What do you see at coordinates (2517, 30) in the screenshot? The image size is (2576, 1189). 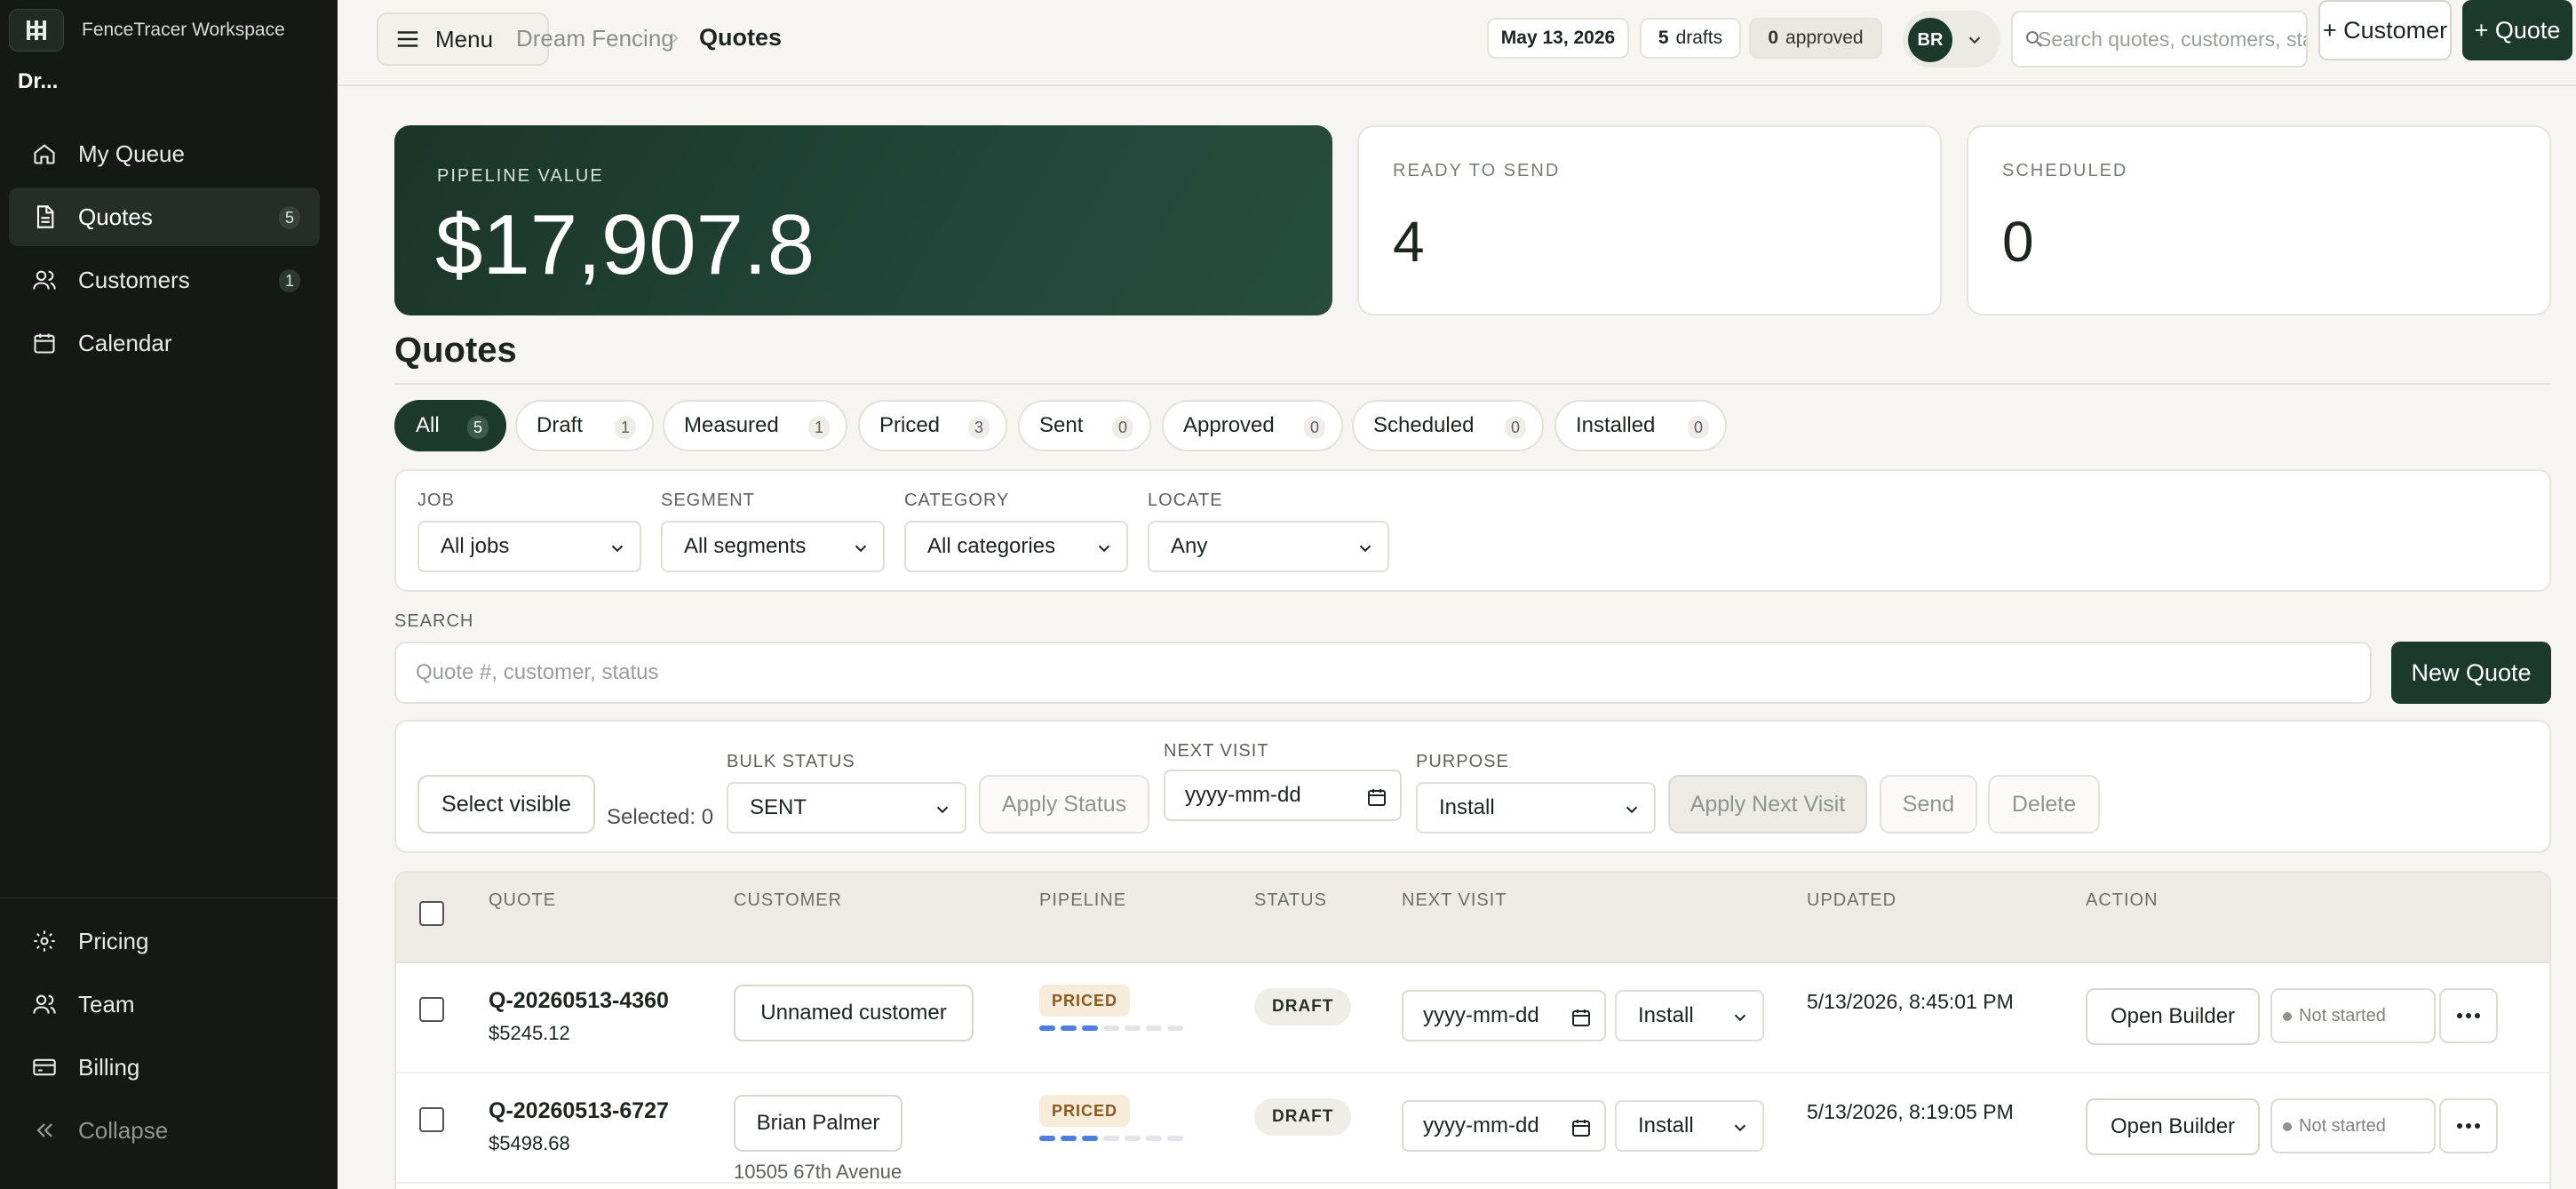 I see `add-quote-button: + Quote` at bounding box center [2517, 30].